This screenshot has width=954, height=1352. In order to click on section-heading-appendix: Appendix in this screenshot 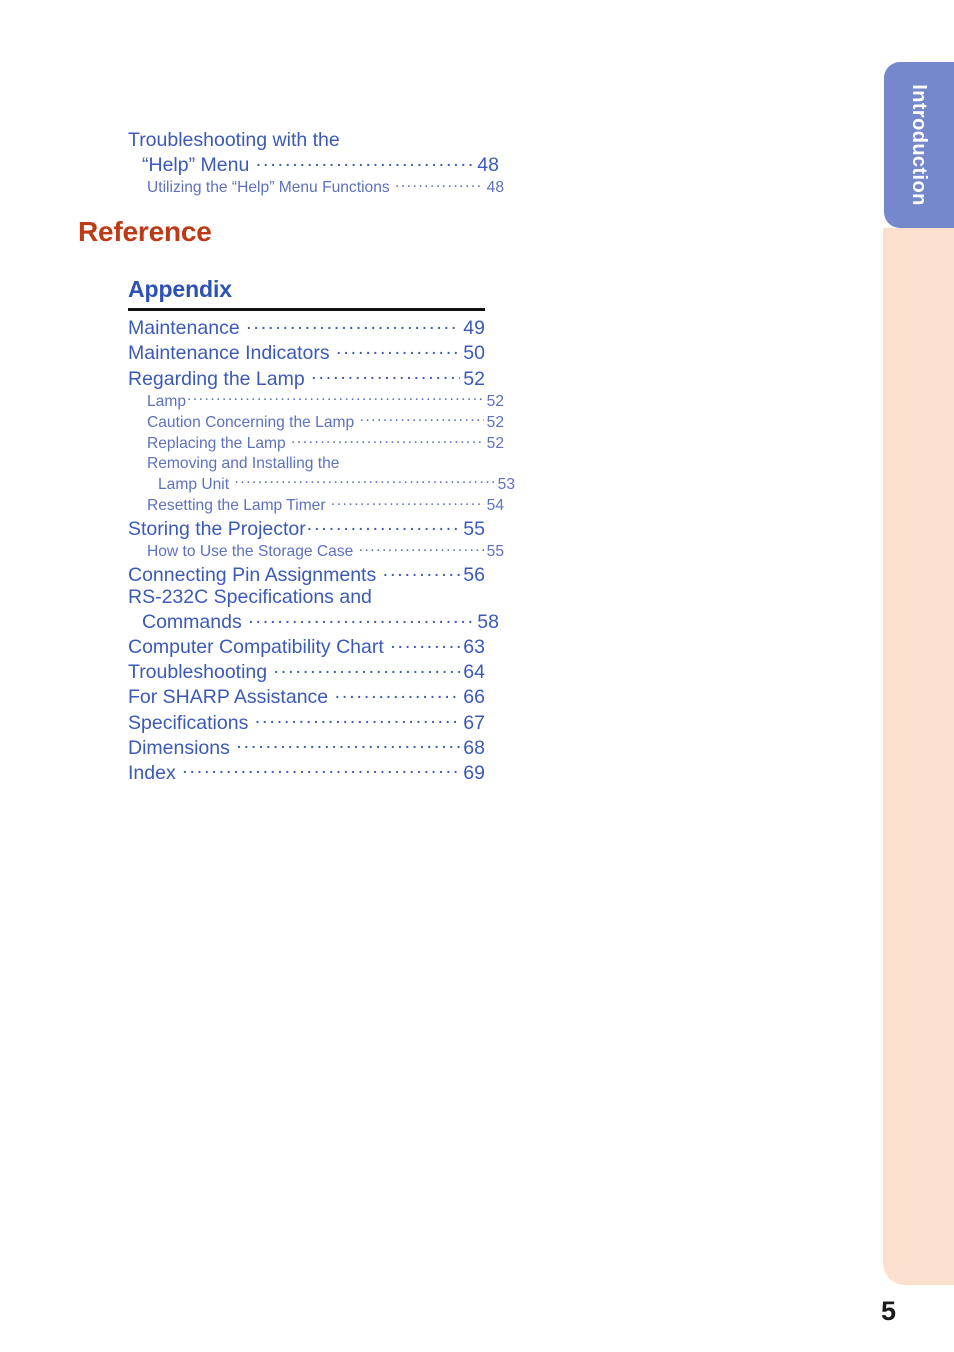, I will do `click(180, 288)`.